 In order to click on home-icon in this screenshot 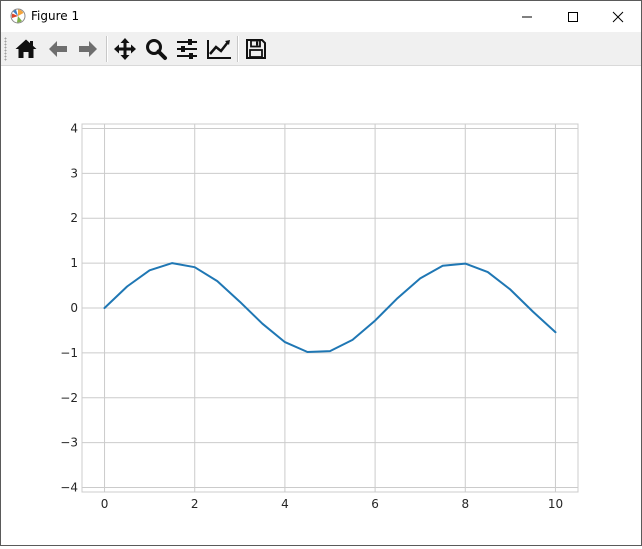, I will do `click(26, 48)`.